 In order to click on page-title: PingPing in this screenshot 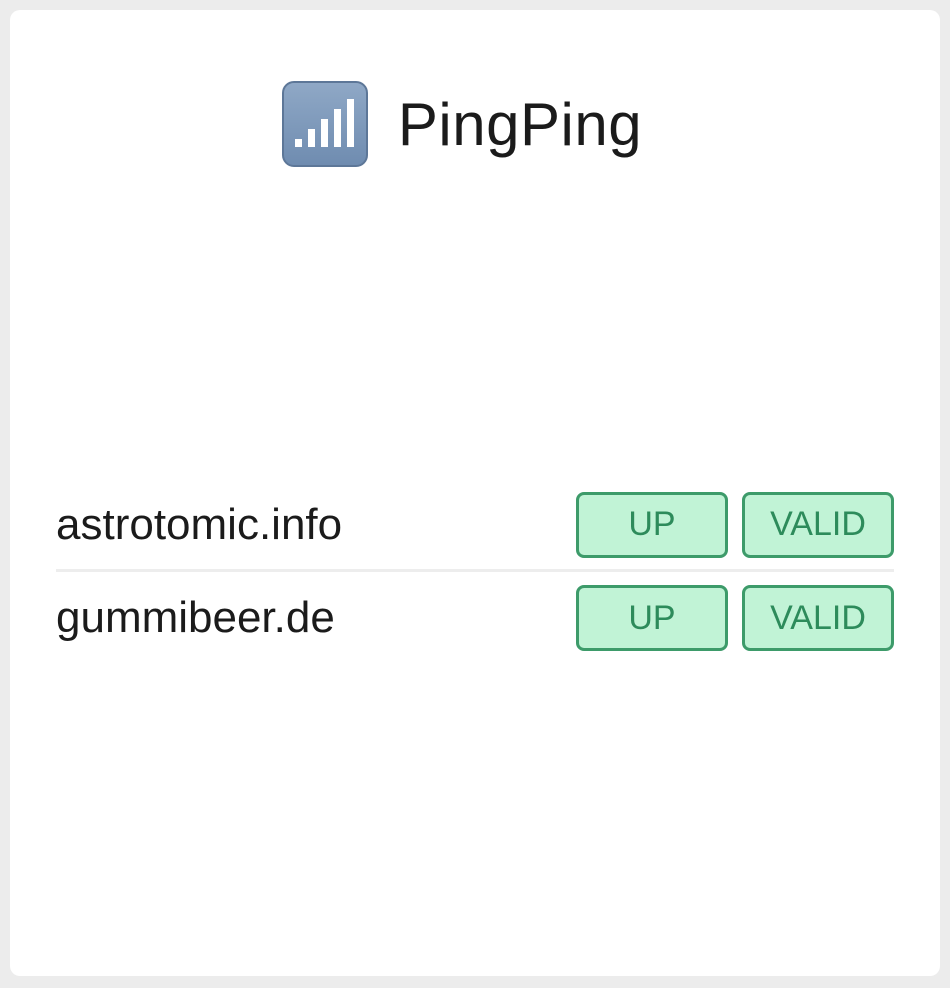, I will do `click(520, 124)`.